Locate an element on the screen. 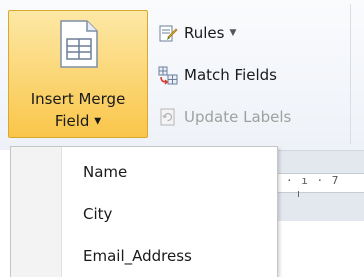  match-fields-label: Match Fields is located at coordinates (230, 75).